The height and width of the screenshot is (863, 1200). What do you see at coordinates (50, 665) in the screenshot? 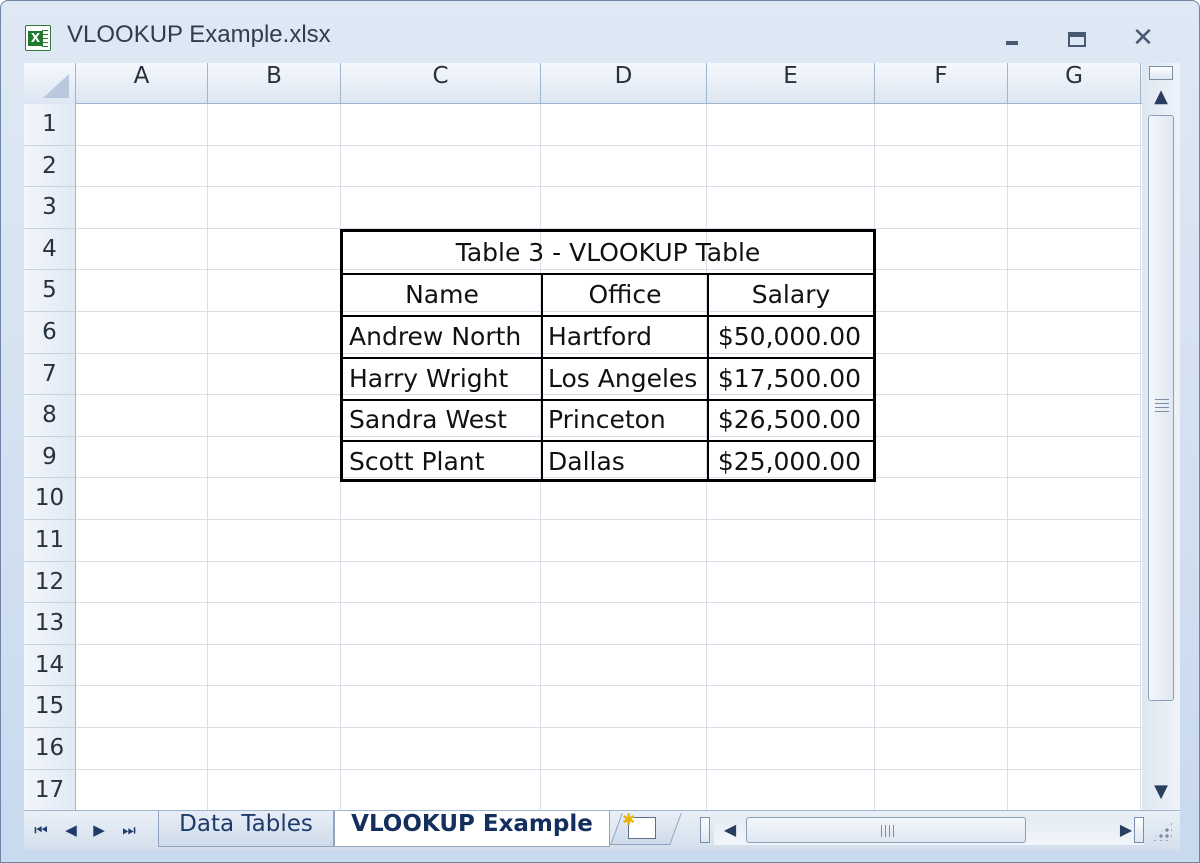
I see `row-header: 14` at bounding box center [50, 665].